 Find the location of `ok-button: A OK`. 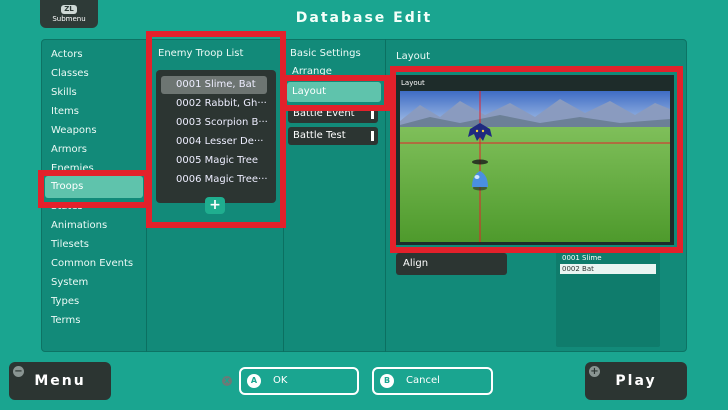

ok-button: A OK is located at coordinates (299, 381).